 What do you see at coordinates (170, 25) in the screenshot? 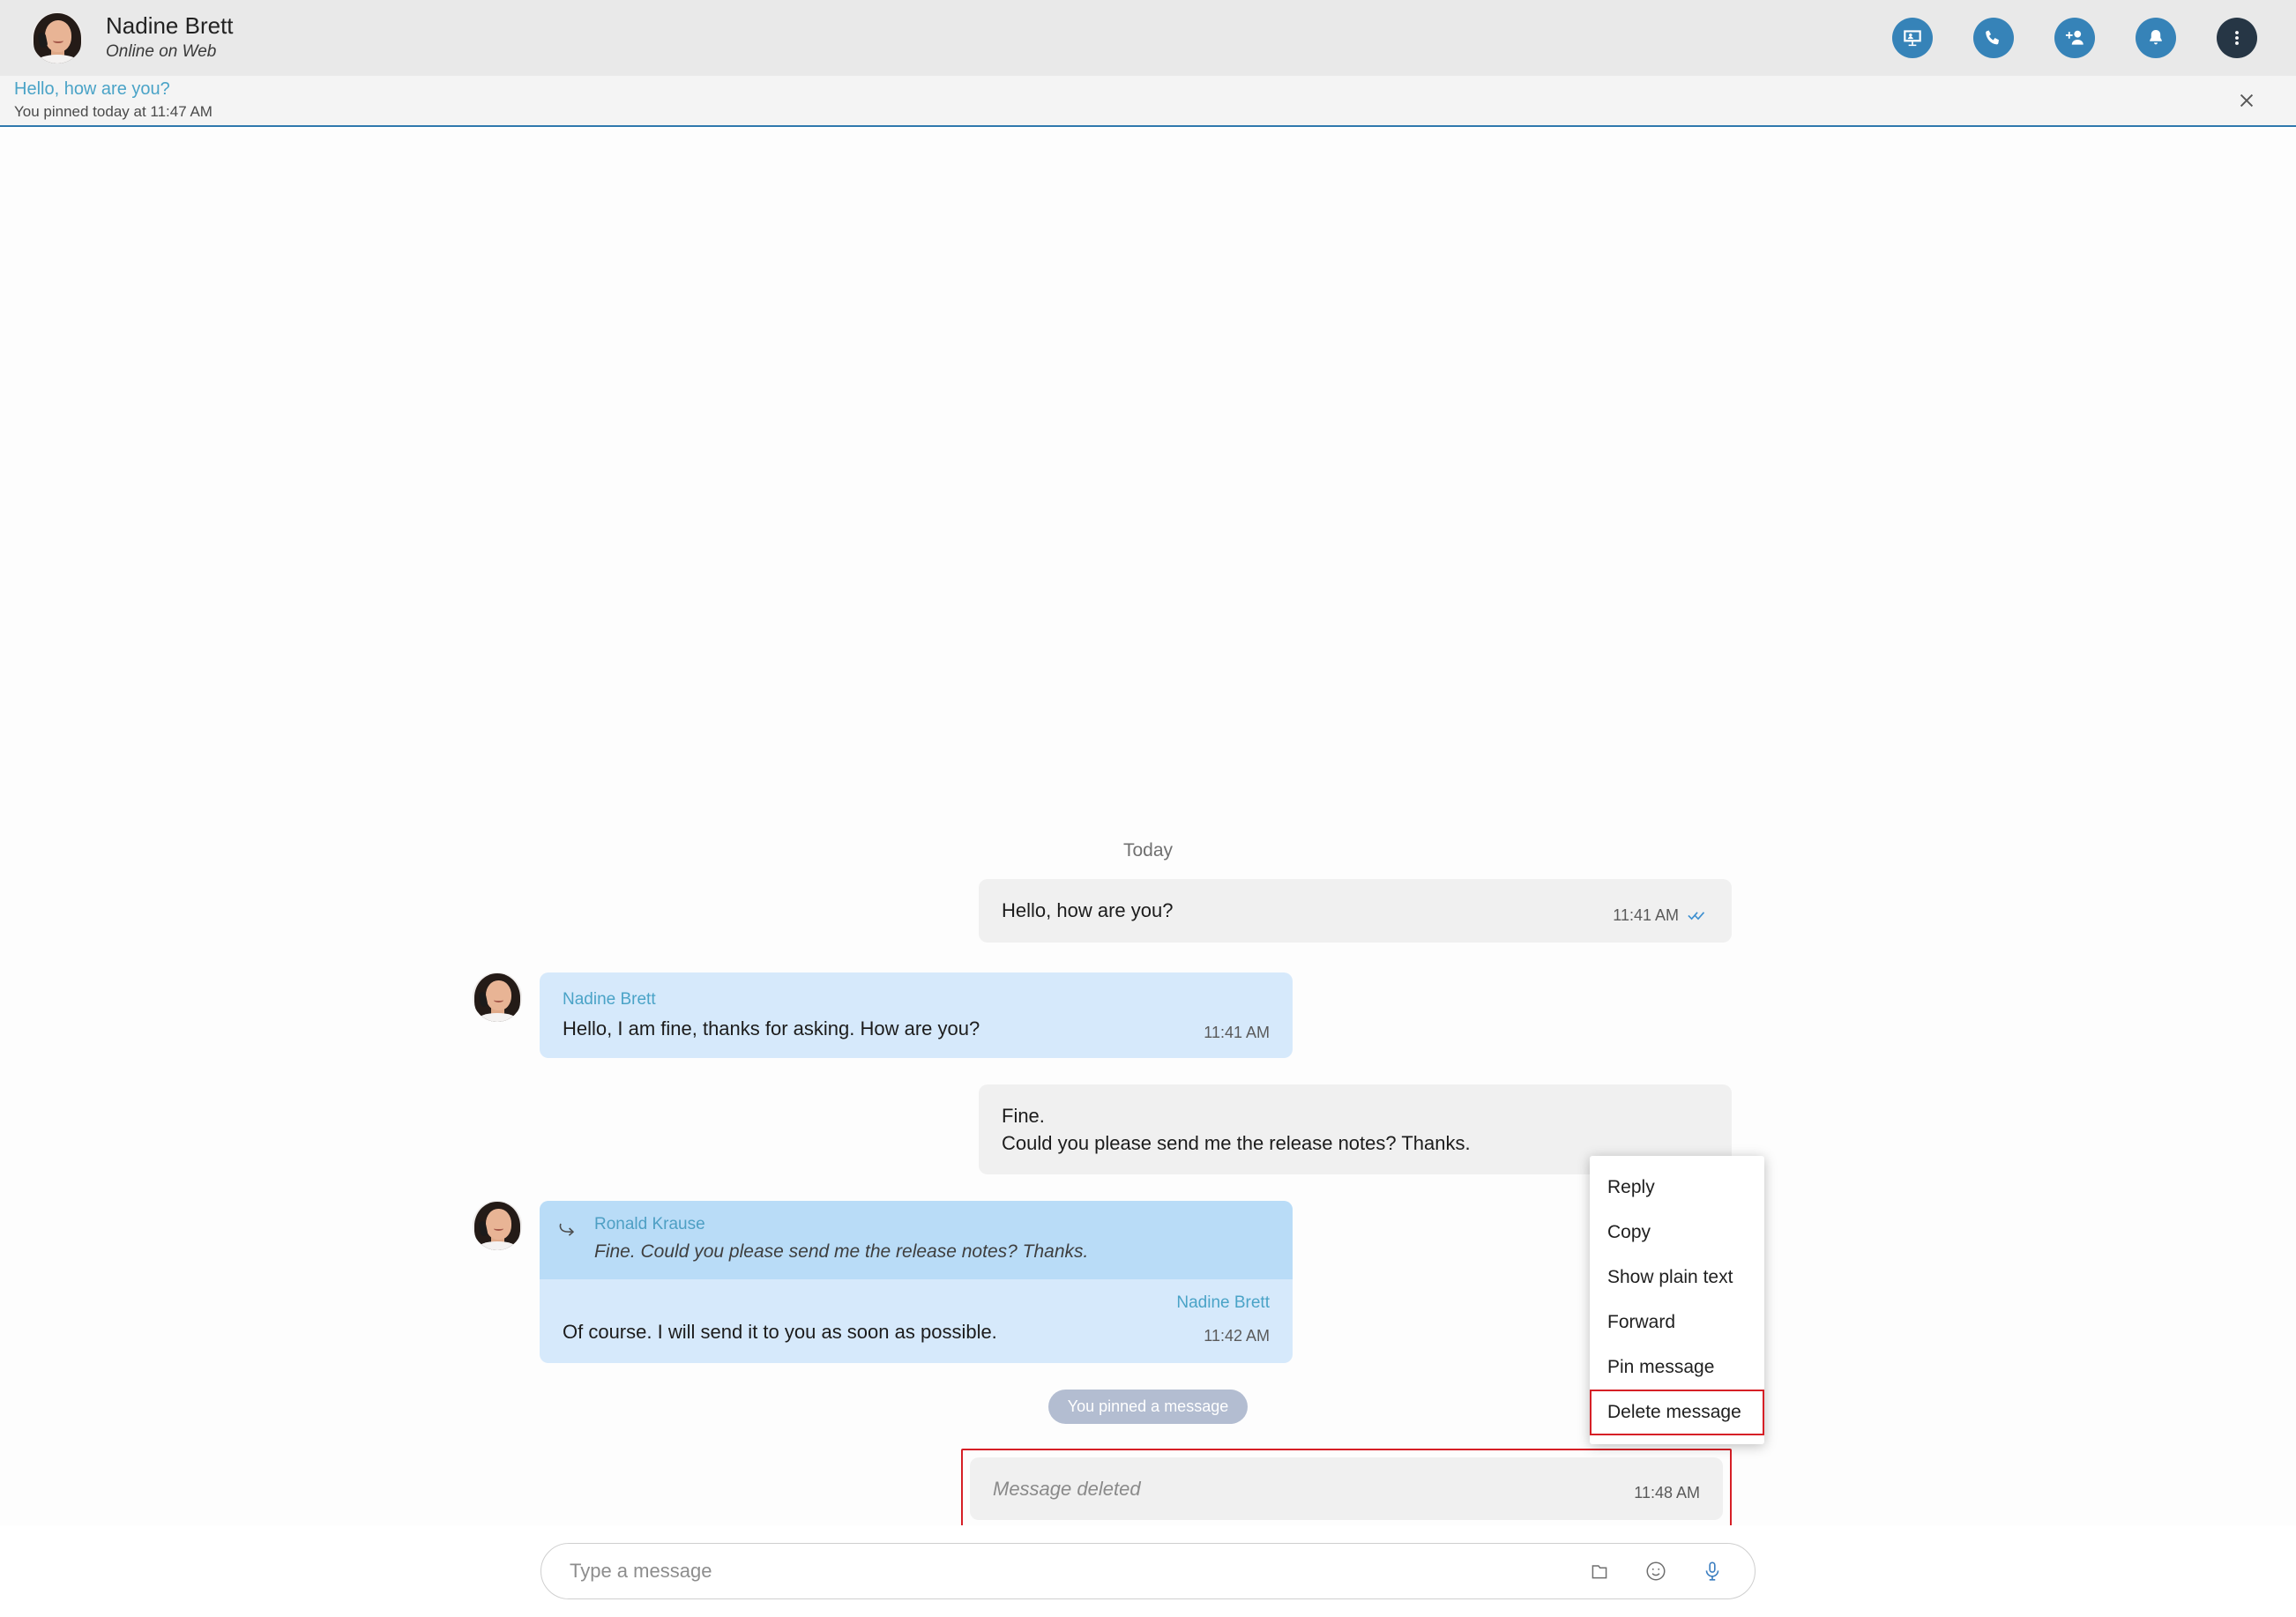
I see `contact-name: Nadine Brett` at bounding box center [170, 25].